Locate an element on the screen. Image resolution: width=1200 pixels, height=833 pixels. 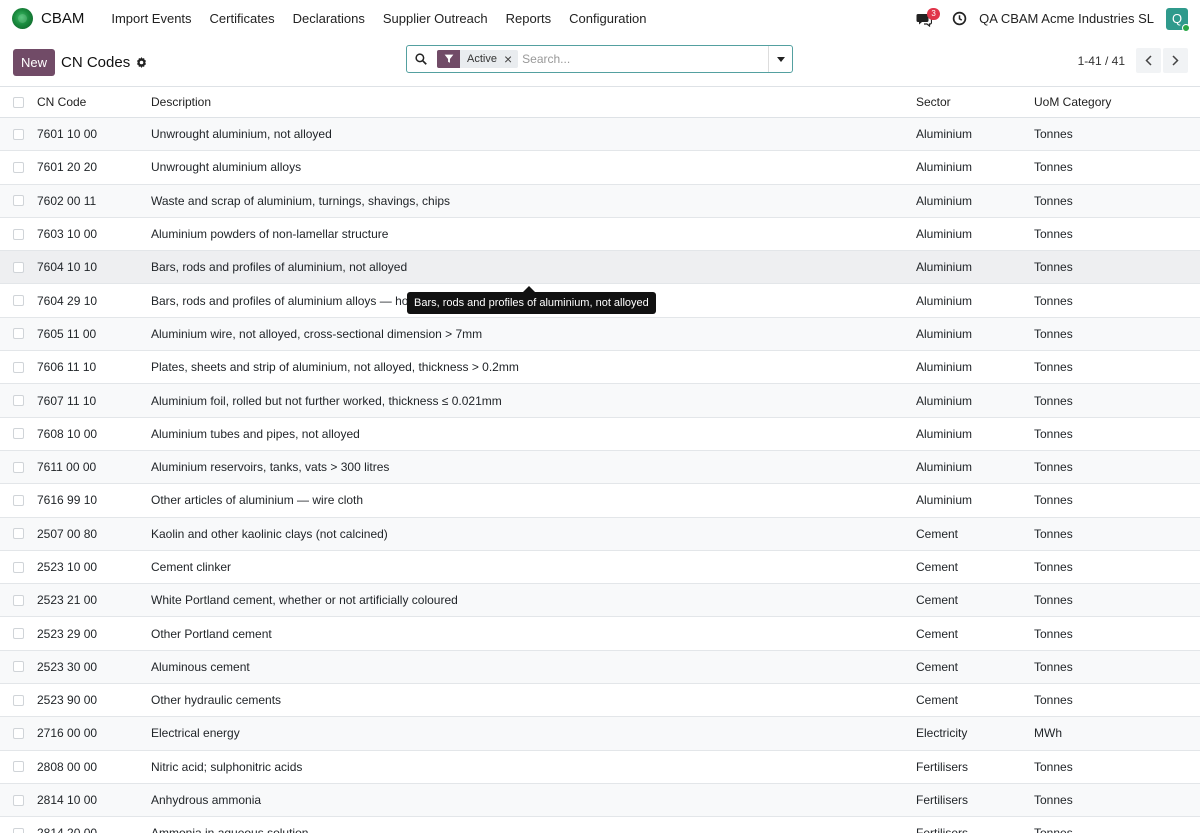
user-avatar: Q is located at coordinates (1178, 19).